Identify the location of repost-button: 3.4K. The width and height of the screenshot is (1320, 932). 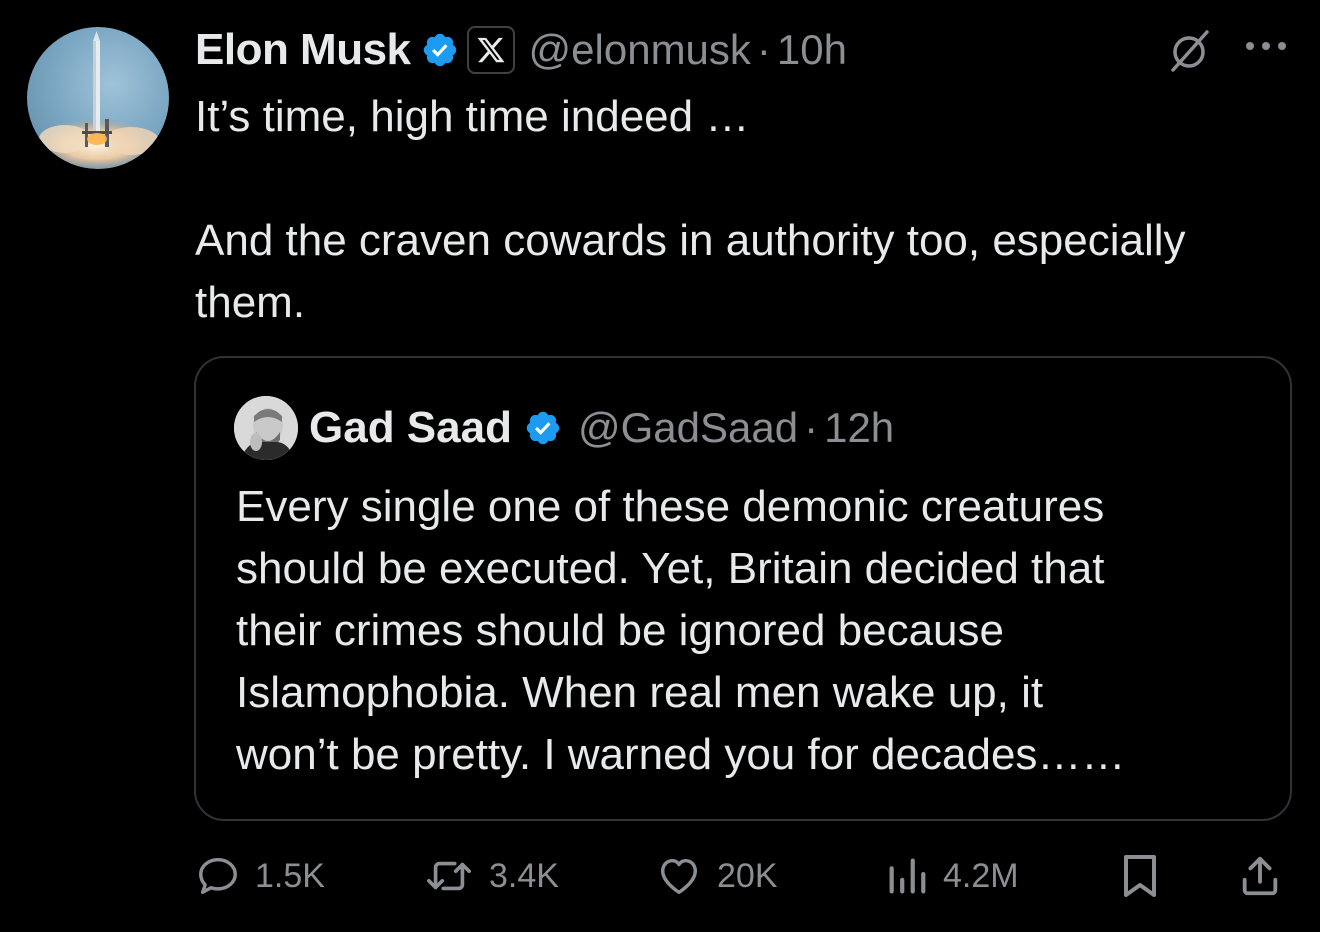
(491, 876).